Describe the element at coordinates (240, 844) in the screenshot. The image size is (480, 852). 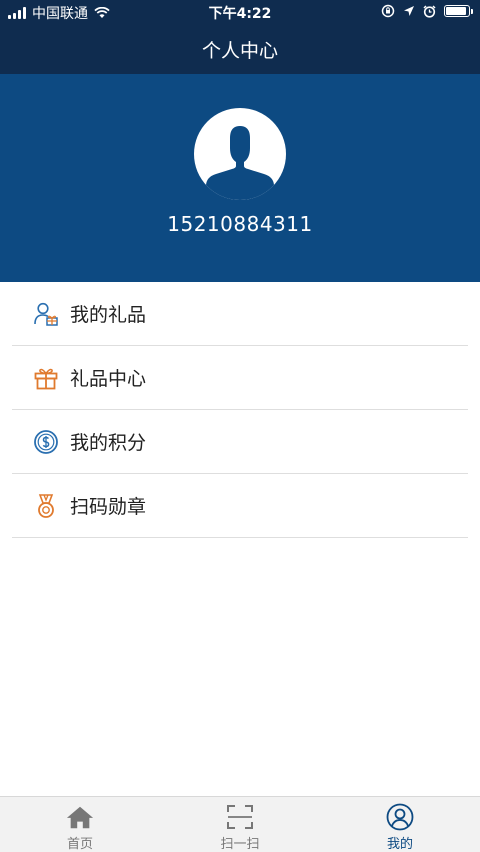
I see `tab-label: 扫一扫` at that location.